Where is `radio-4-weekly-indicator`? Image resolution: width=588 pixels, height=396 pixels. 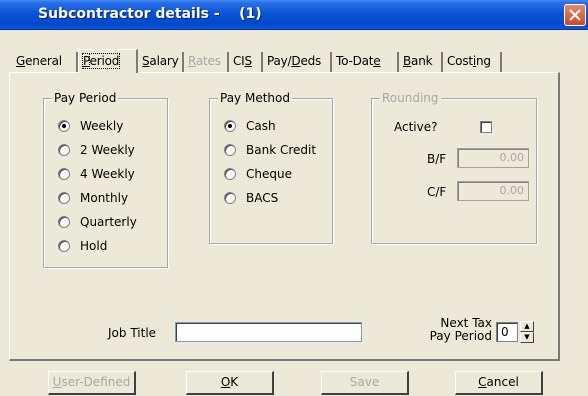 radio-4-weekly-indicator is located at coordinates (64, 174).